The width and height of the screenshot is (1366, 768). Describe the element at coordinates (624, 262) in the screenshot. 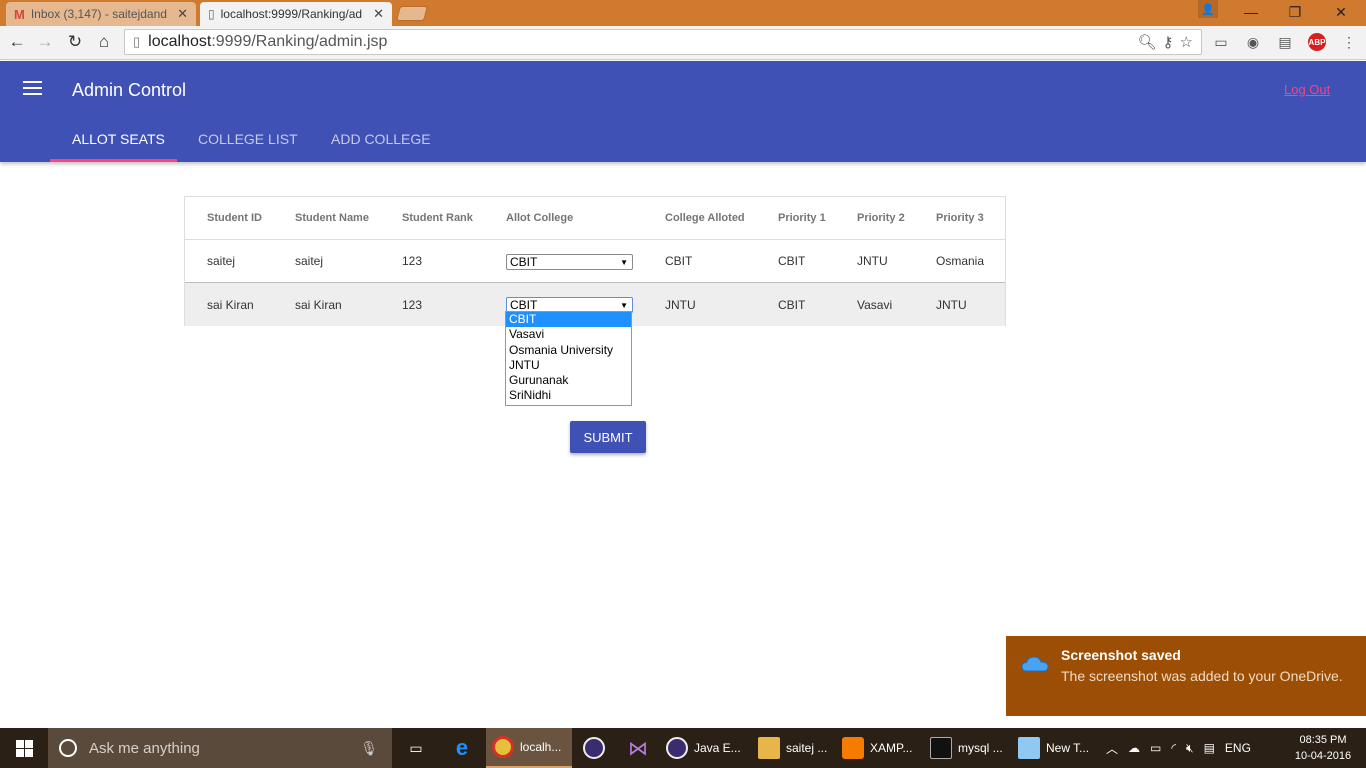

I see `dropdown-arrow-icon: ▼` at that location.